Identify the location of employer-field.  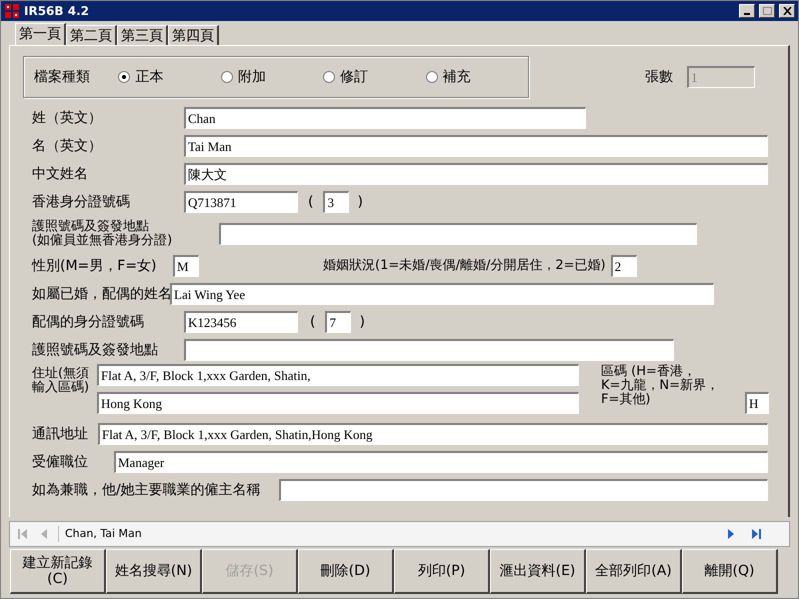
(523, 490).